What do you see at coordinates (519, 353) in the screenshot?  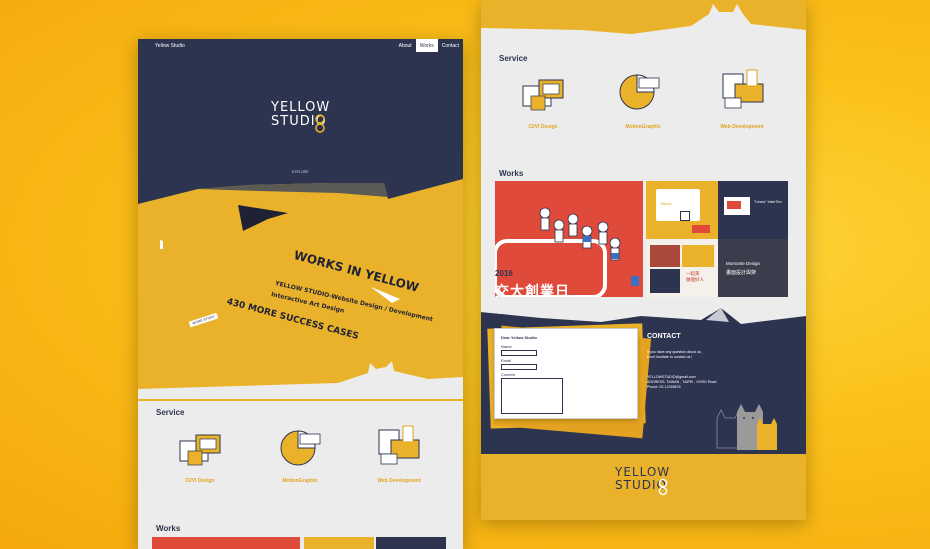 I see `name-field` at bounding box center [519, 353].